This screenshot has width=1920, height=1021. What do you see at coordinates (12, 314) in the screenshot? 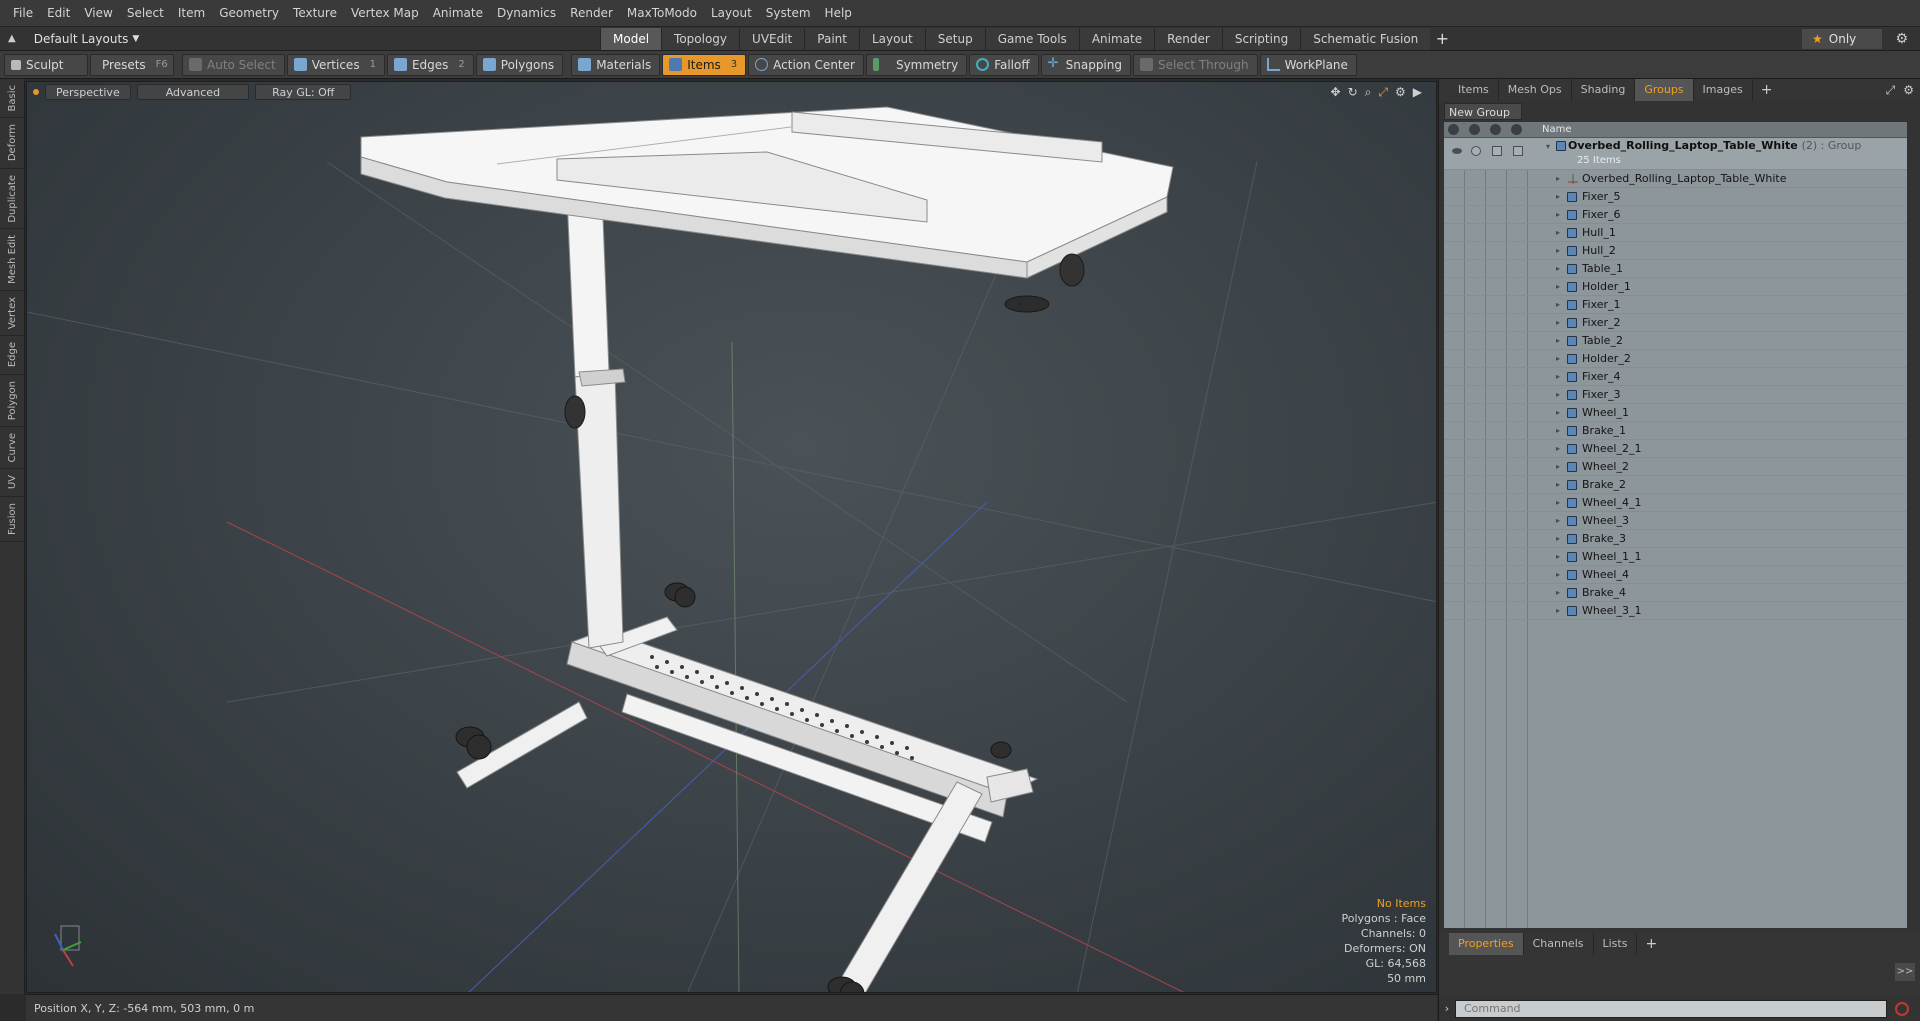
I see `side-tab-vertex: Vertex` at bounding box center [12, 314].